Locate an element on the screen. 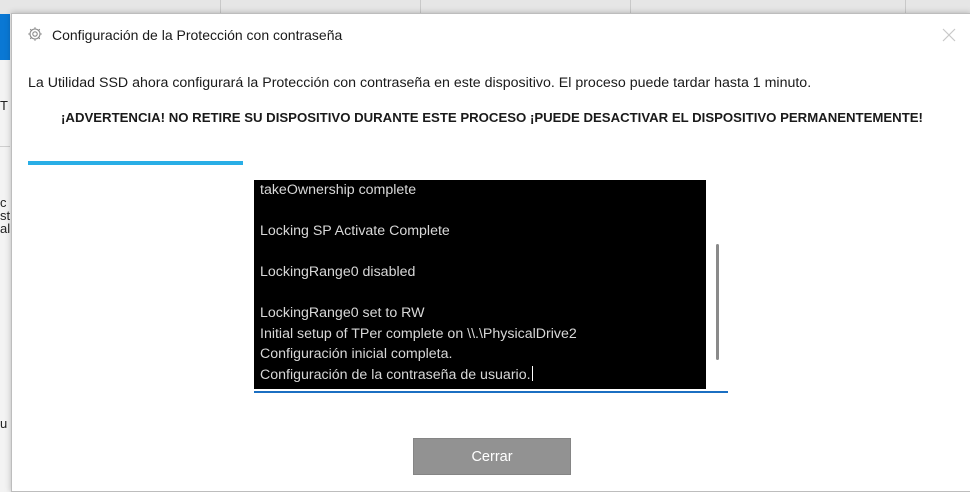 This screenshot has width=970, height=492. close-button: Cerrar is located at coordinates (492, 456).